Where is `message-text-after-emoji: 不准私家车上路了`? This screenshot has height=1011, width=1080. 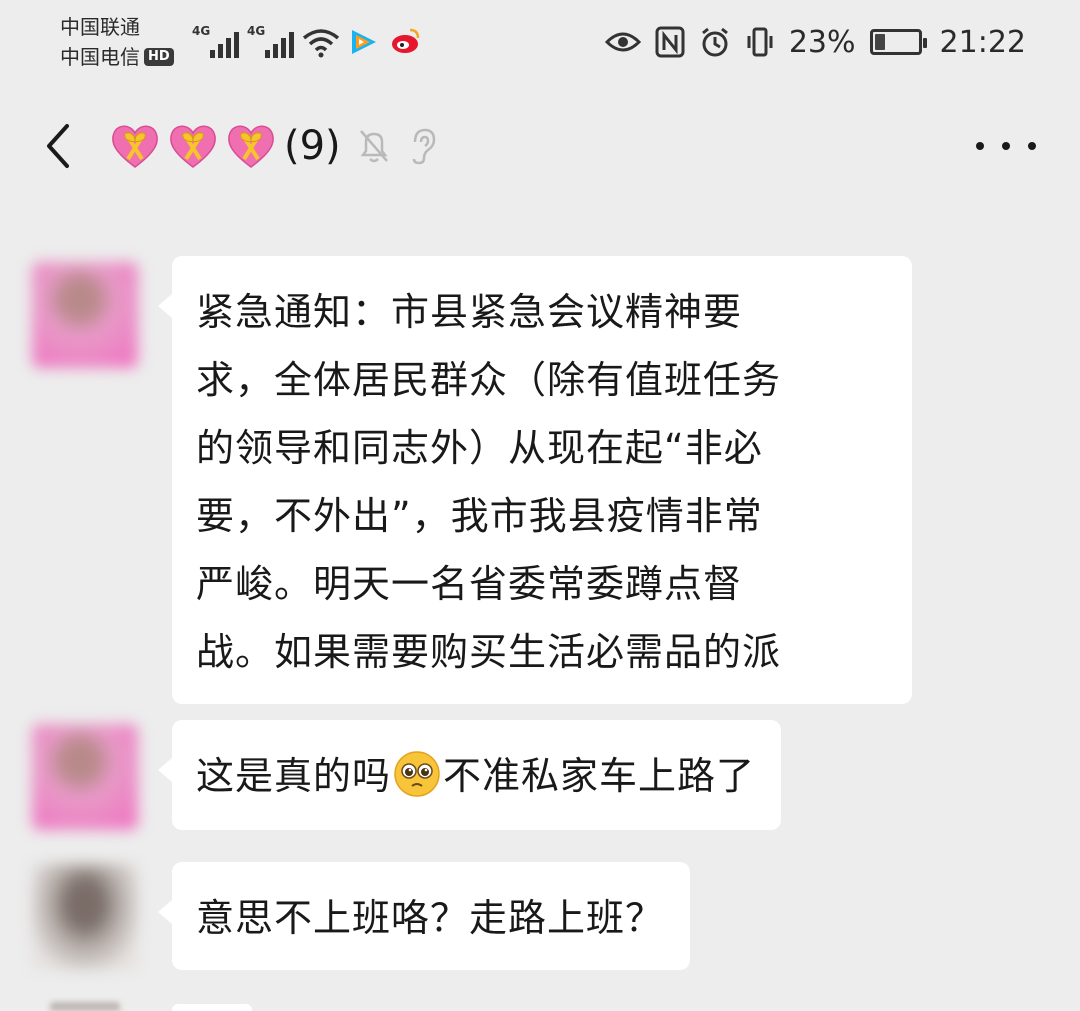
message-text-after-emoji: 不准私家车上路了 is located at coordinates (599, 776).